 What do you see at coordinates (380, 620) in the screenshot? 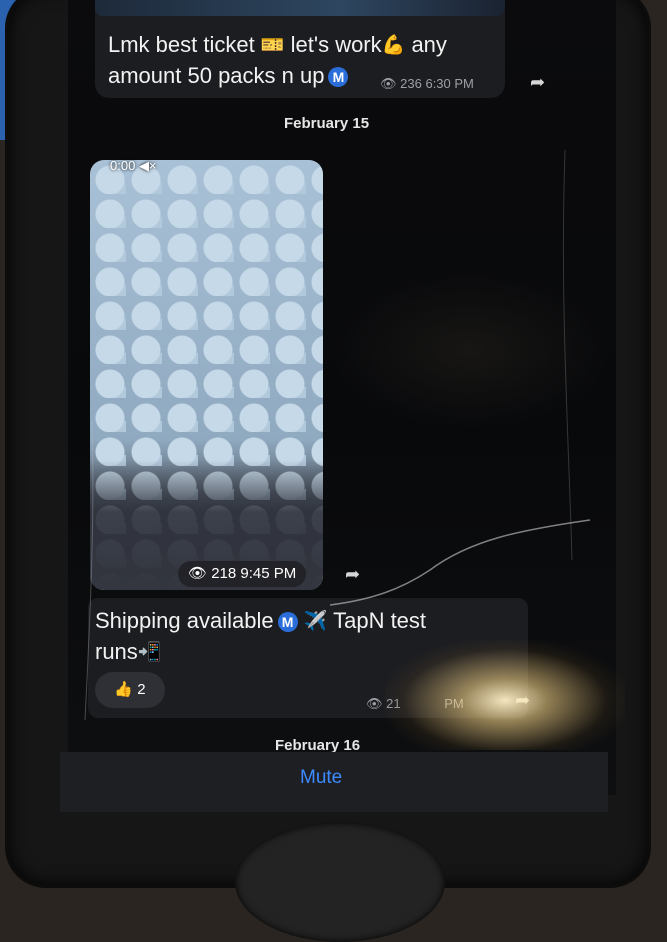
I see `message-3-line1b: TapN test` at bounding box center [380, 620].